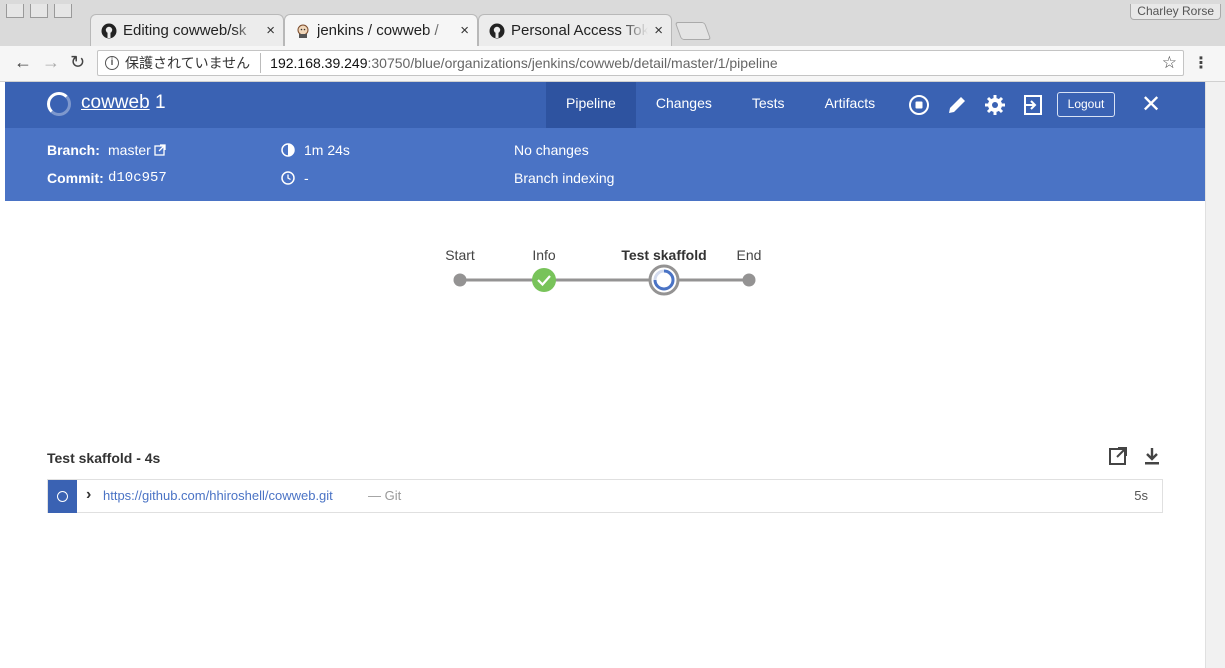  I want to click on tab-title: Personal Access Tok, so click(580, 30).